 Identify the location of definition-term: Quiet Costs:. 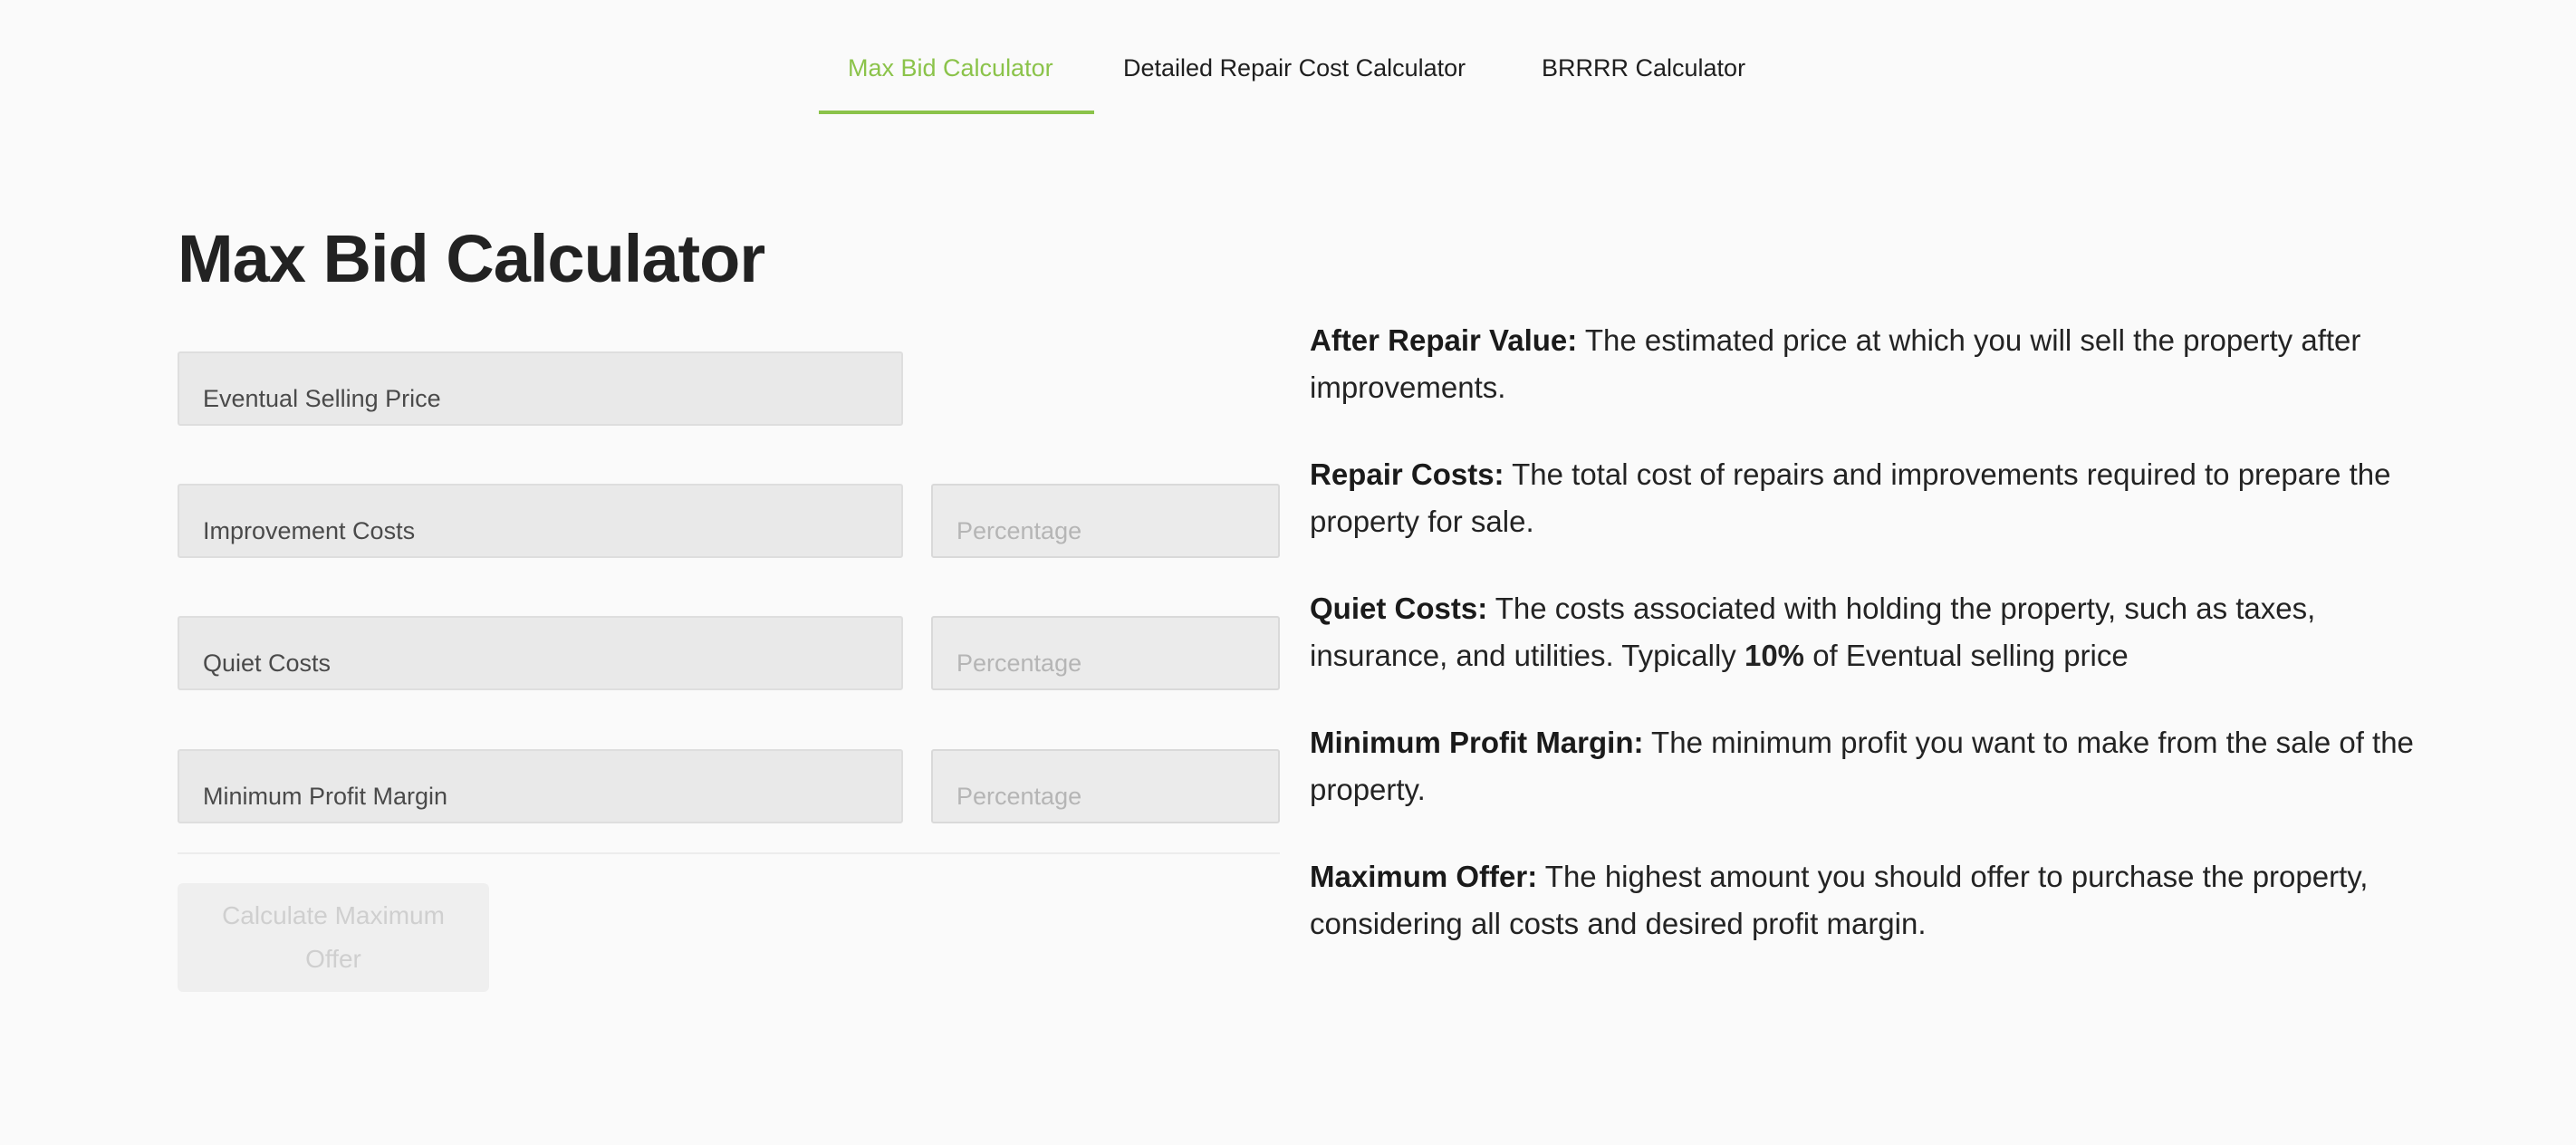
(1399, 608).